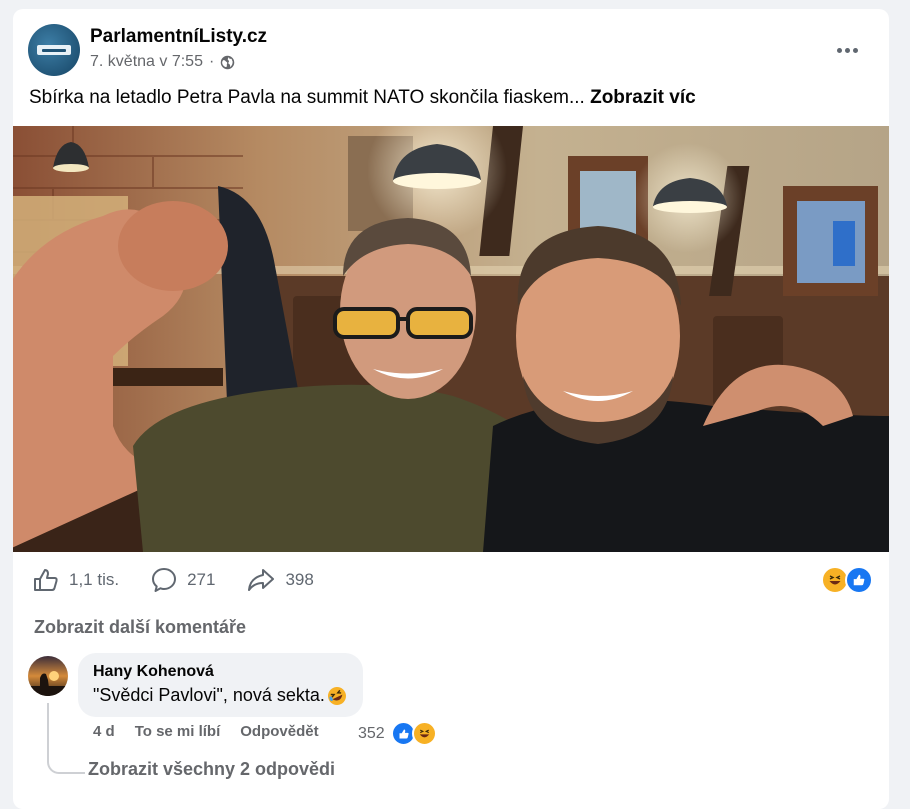  Describe the element at coordinates (299, 579) in the screenshot. I see `share-count: 398` at that location.